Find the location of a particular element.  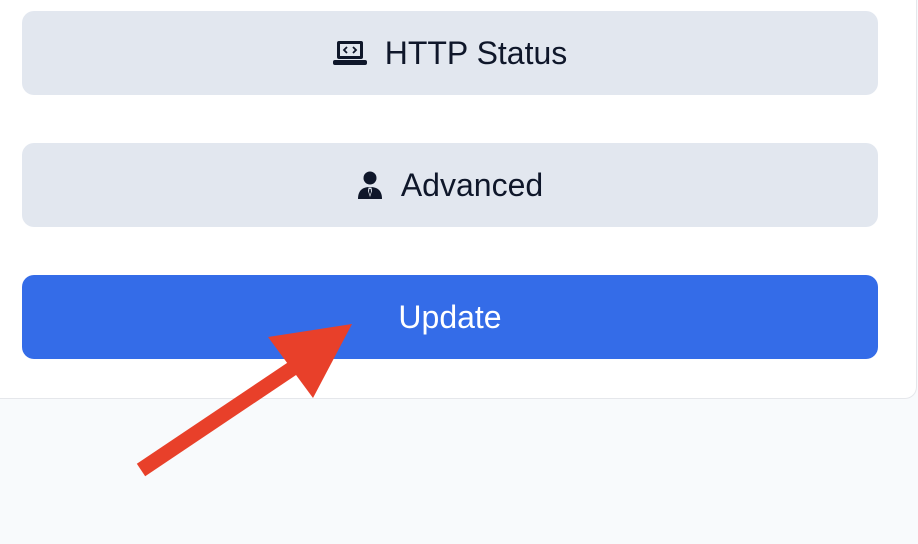

laptop-code-icon is located at coordinates (349, 53).